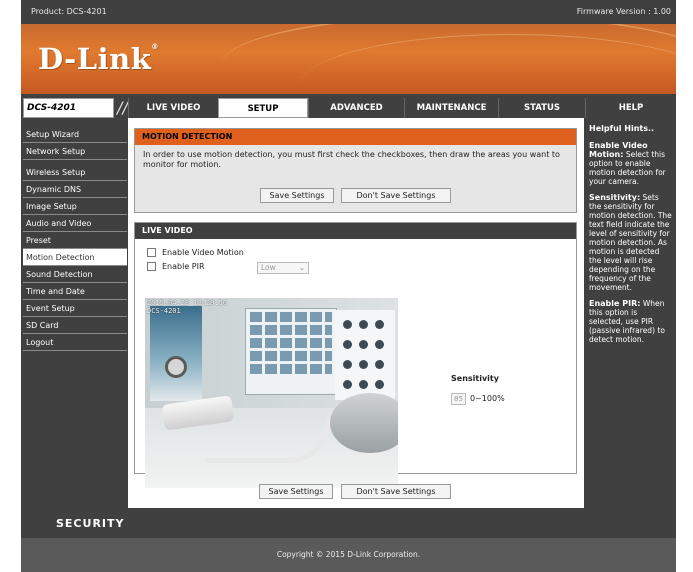 This screenshot has height=572, width=693. I want to click on video-poster-left, so click(176, 353).